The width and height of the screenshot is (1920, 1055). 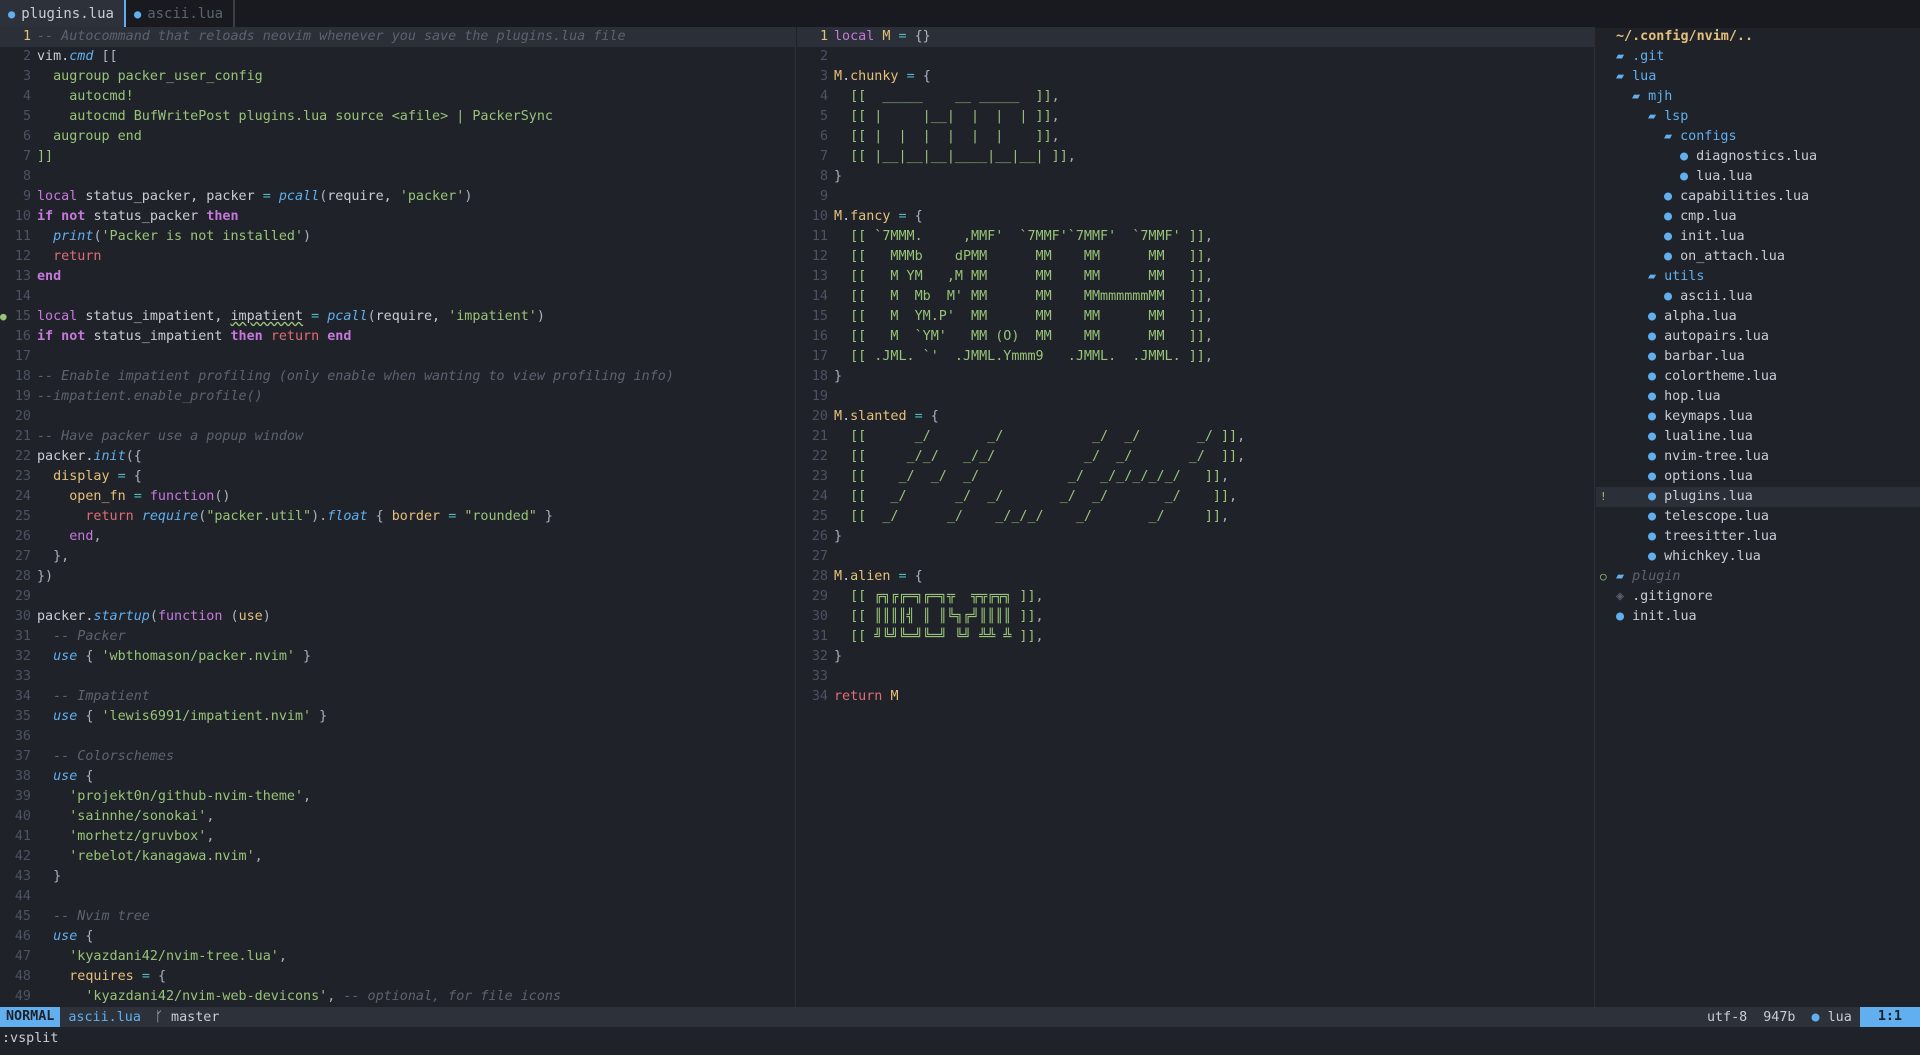 I want to click on tab-ascii-lua: ● ascii.lua, so click(x=181, y=14).